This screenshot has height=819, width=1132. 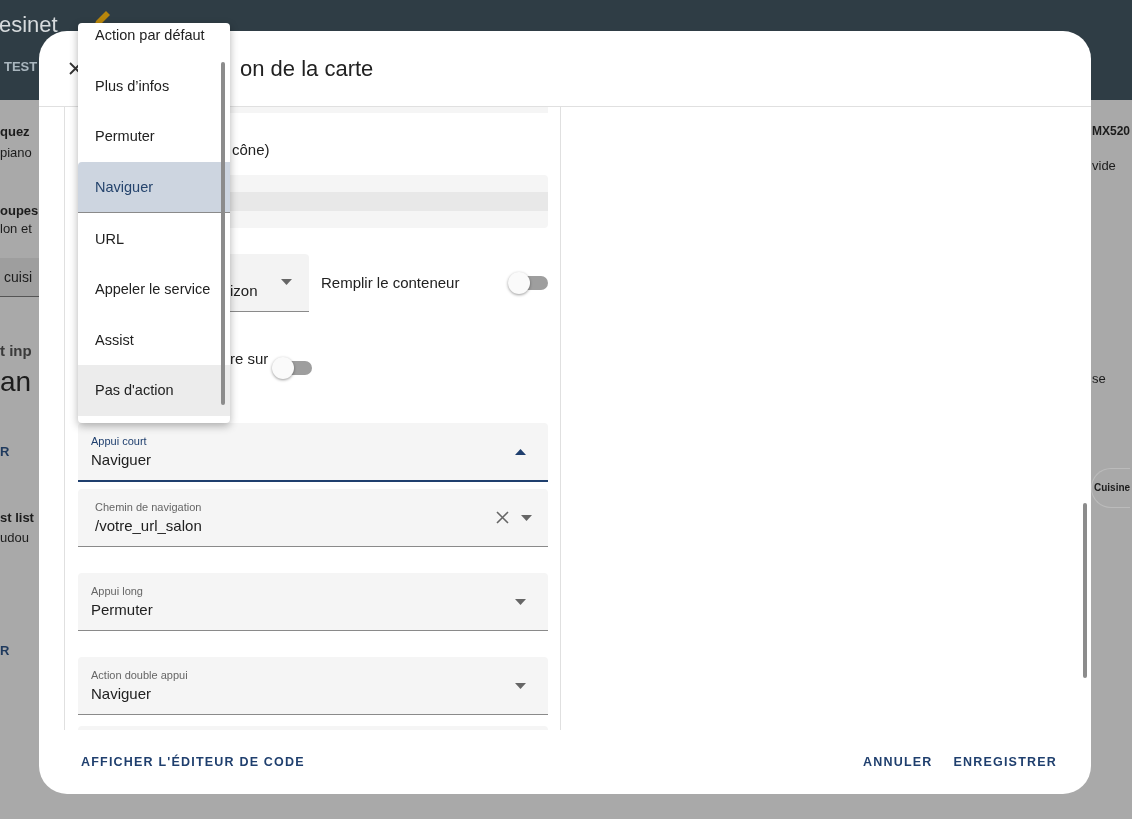 What do you see at coordinates (15, 132) in the screenshot?
I see `card-title: quez` at bounding box center [15, 132].